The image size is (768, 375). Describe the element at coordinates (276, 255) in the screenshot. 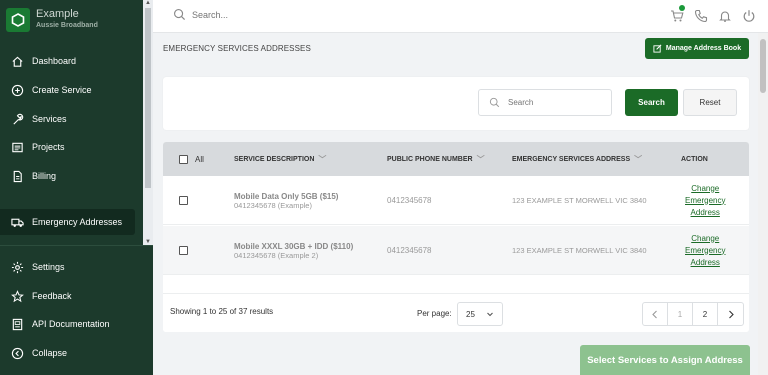

I see `service-subtitle: 0412345678 (Example 2)` at that location.